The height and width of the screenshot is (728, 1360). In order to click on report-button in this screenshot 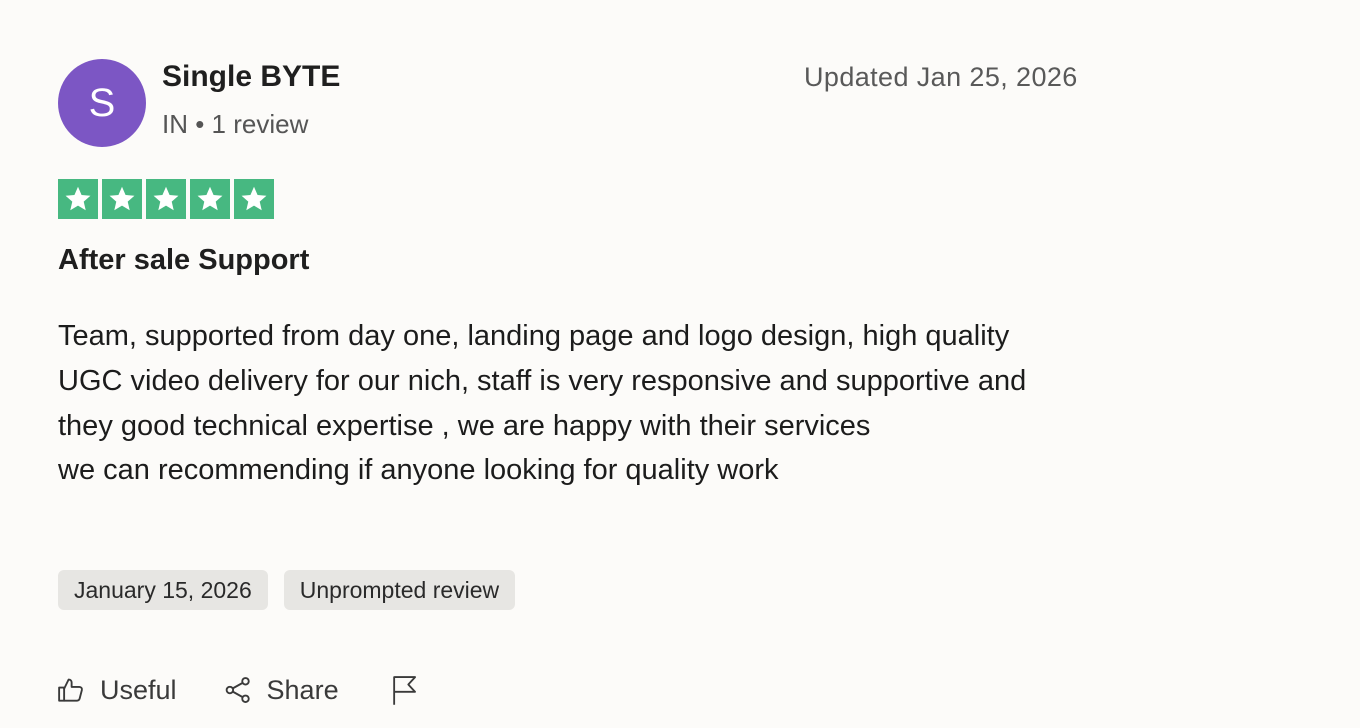, I will do `click(404, 690)`.